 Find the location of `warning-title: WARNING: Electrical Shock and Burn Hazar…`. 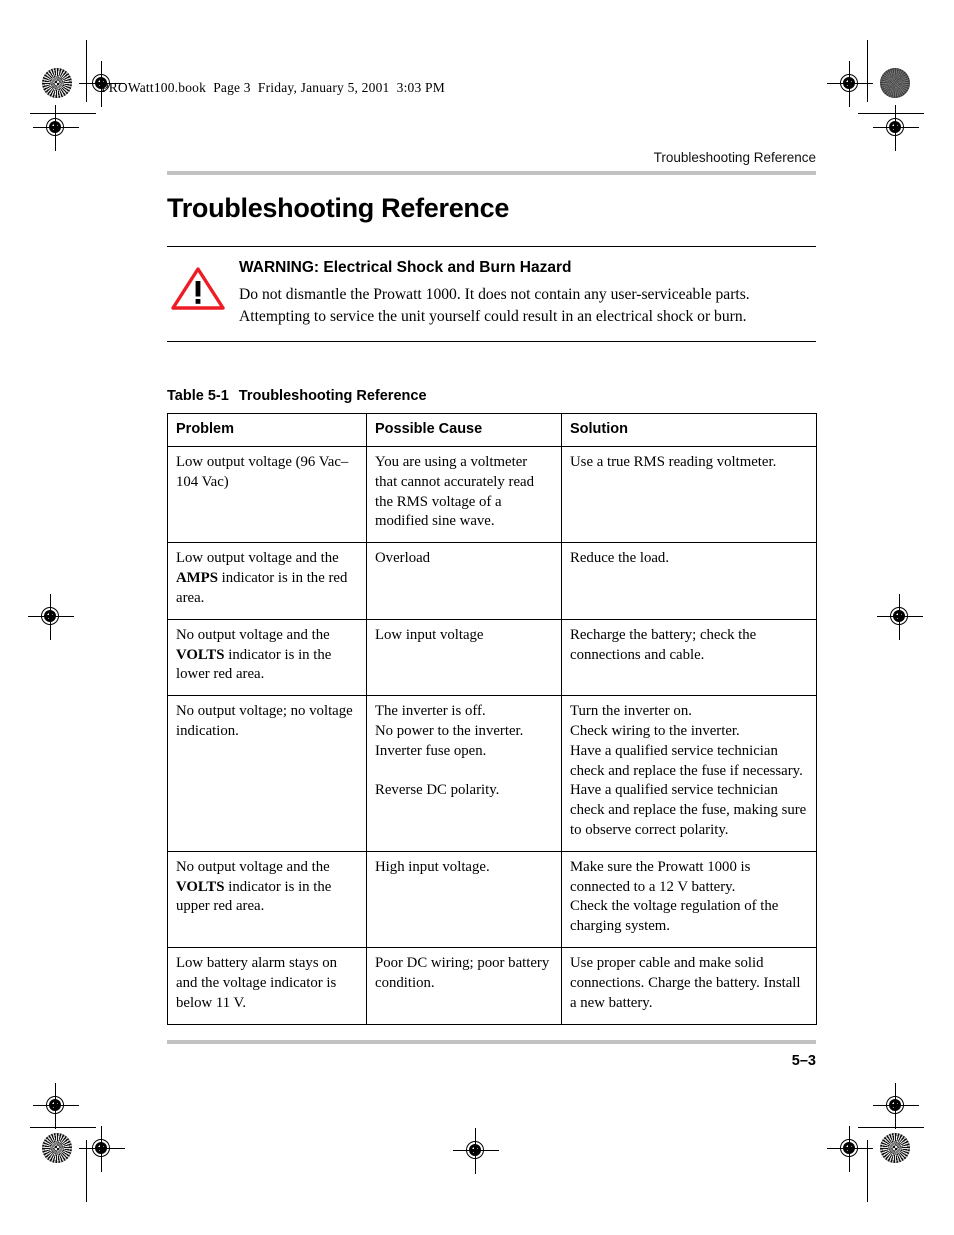

warning-title: WARNING: Electrical Shock and Burn Hazar… is located at coordinates (405, 267).